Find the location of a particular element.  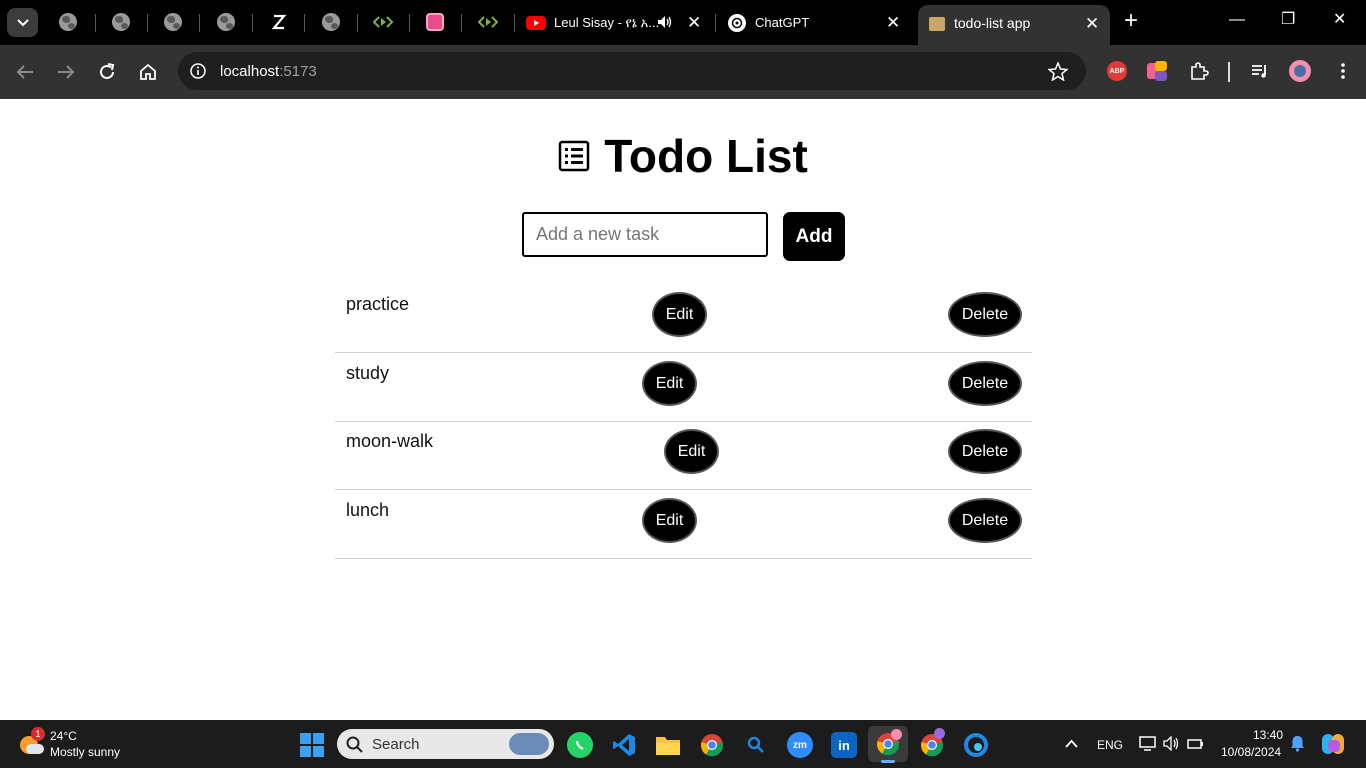

profile-avatar is located at coordinates (1300, 71).